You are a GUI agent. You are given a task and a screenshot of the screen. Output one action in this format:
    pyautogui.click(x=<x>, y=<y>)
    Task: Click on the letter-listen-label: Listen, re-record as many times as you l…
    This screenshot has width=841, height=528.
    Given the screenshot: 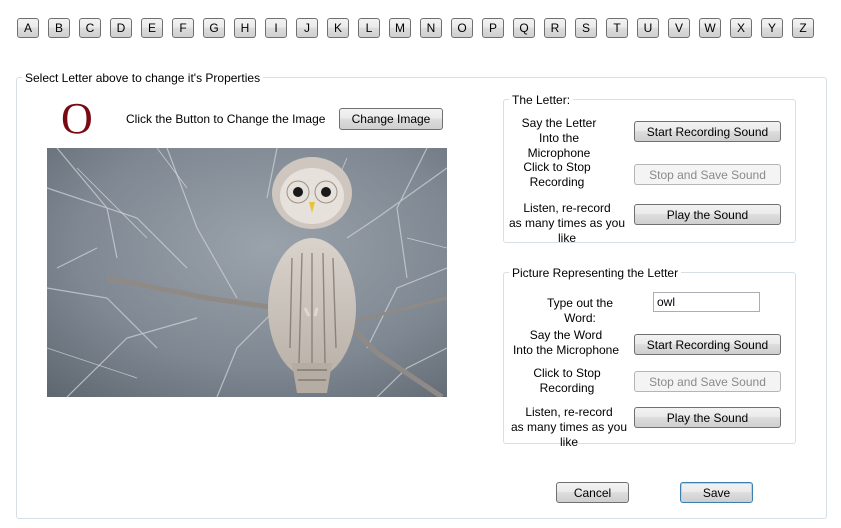 What is the action you would take?
    pyautogui.click(x=567, y=223)
    